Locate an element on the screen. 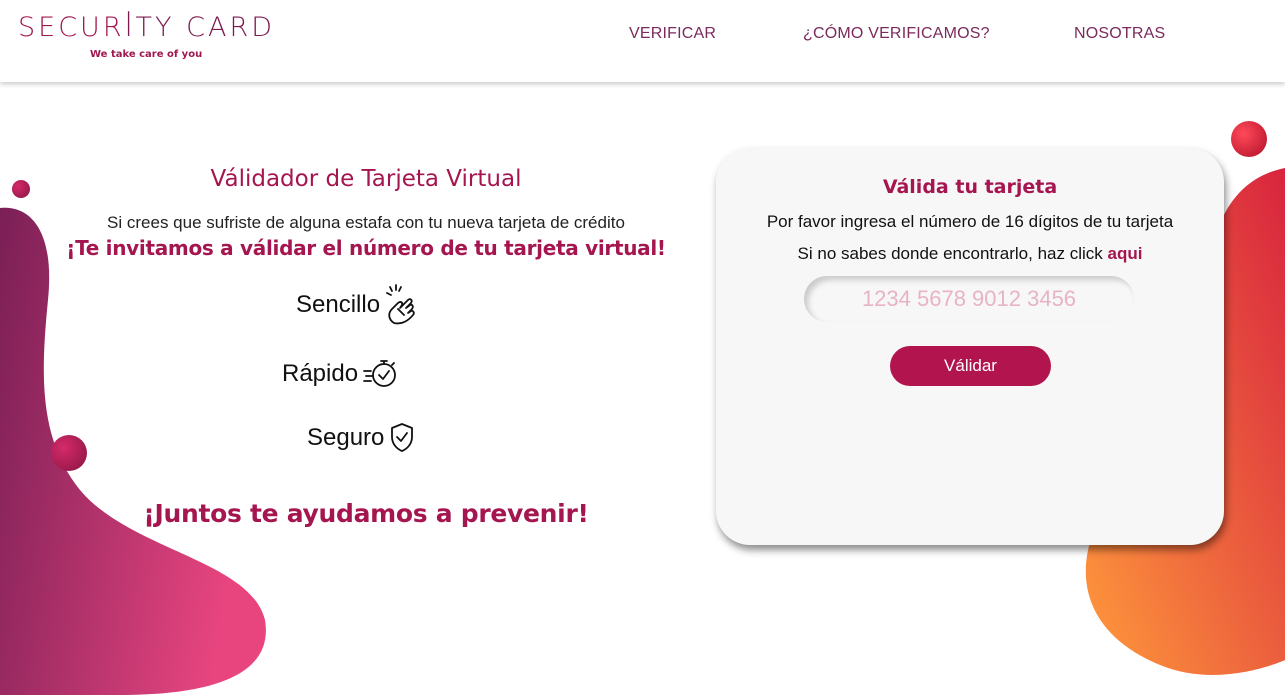  validate-button: Válidar is located at coordinates (970, 366).